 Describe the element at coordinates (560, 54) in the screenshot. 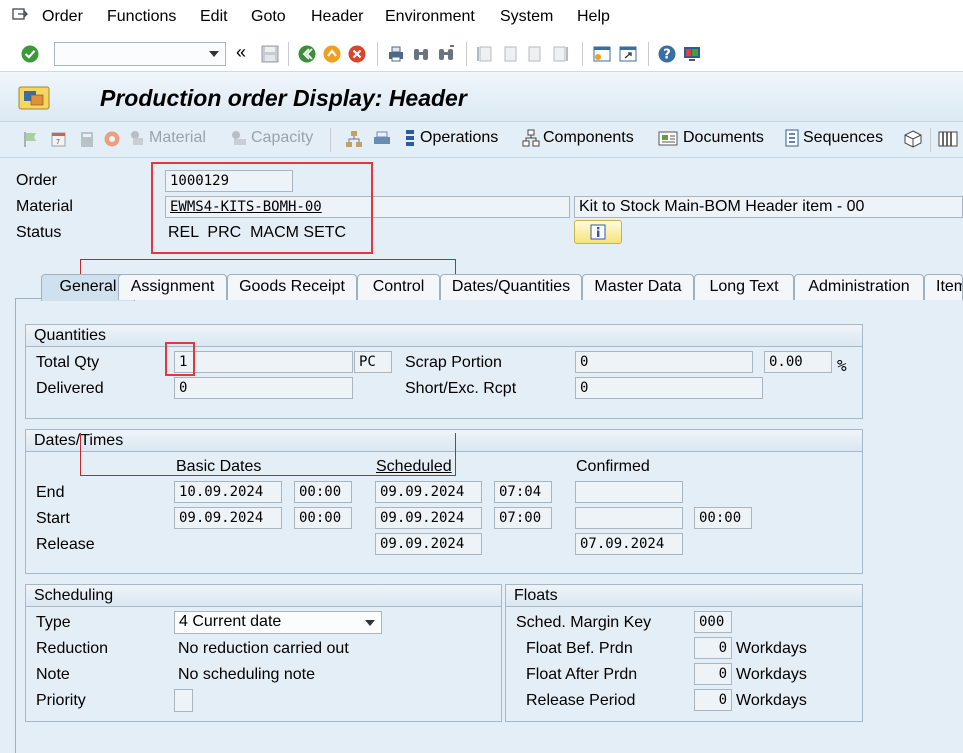

I see `last-page-icon` at that location.